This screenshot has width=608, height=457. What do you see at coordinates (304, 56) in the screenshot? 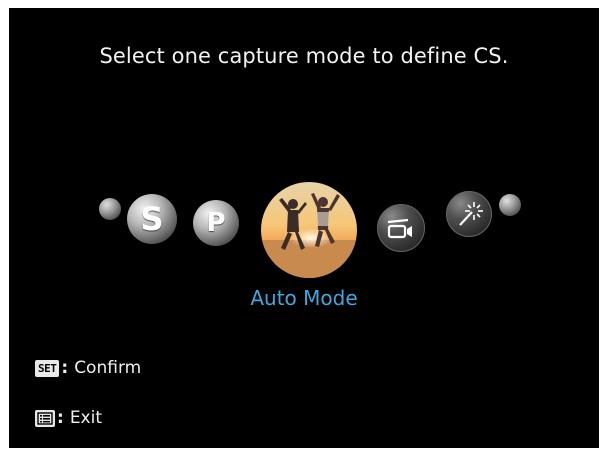
I see `instruction-title: Select one capture mode to define CS.` at bounding box center [304, 56].